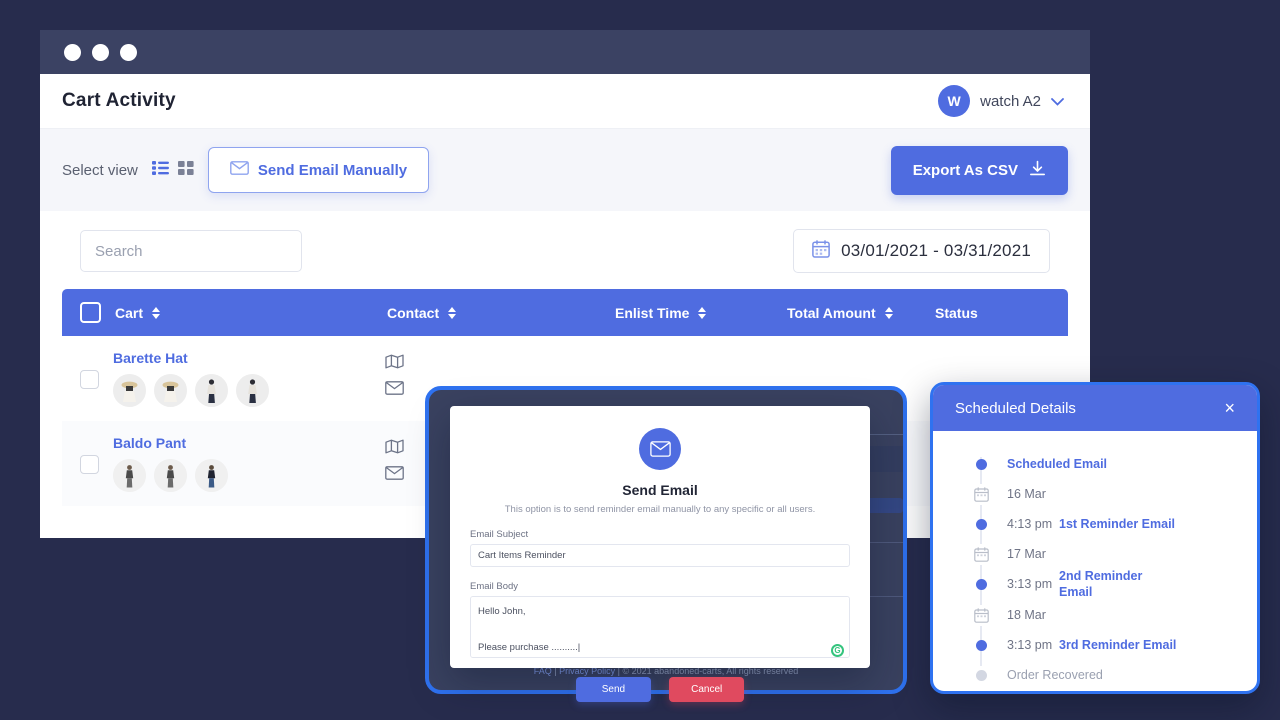  I want to click on column-header-status-label: Status, so click(956, 312).